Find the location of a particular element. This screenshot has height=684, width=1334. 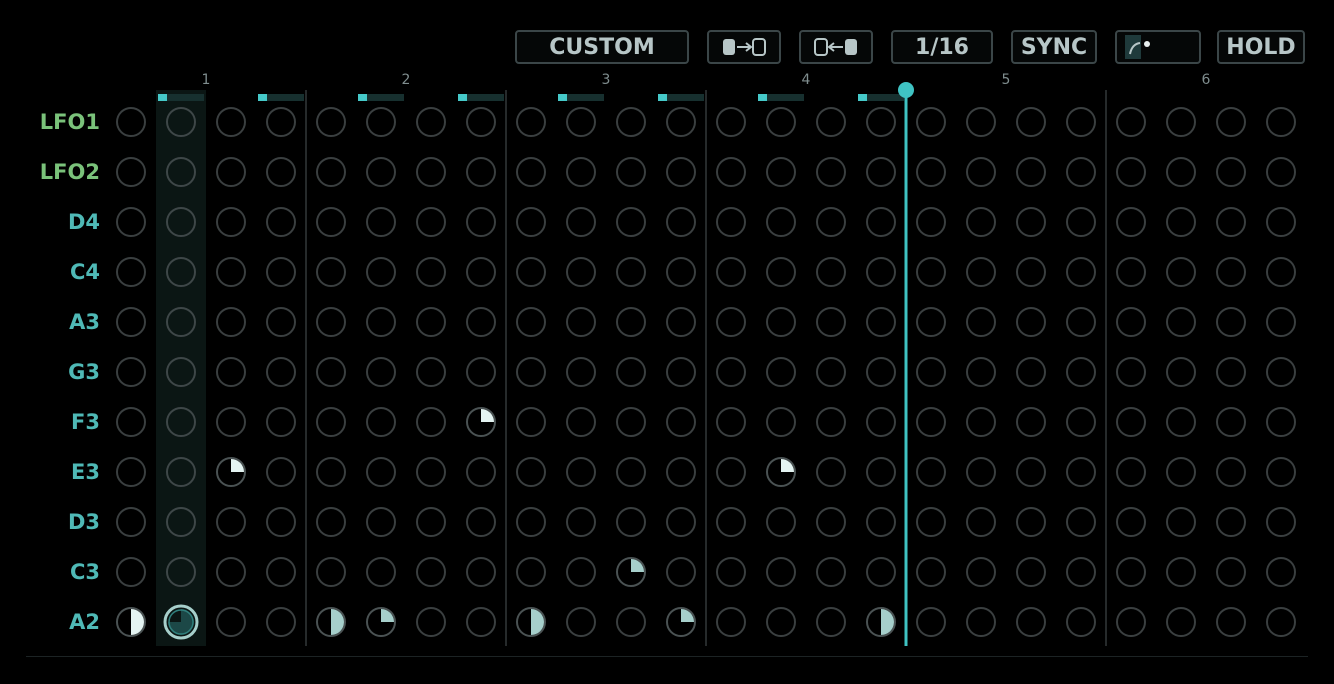

shift-left-button is located at coordinates (836, 47).